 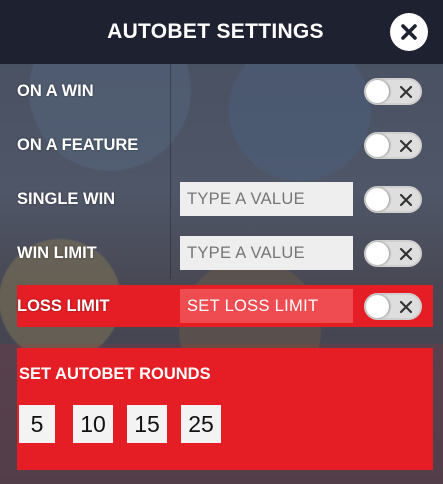 What do you see at coordinates (221, 145) in the screenshot?
I see `setting-row-on-a-feature: ON A FEATURE` at bounding box center [221, 145].